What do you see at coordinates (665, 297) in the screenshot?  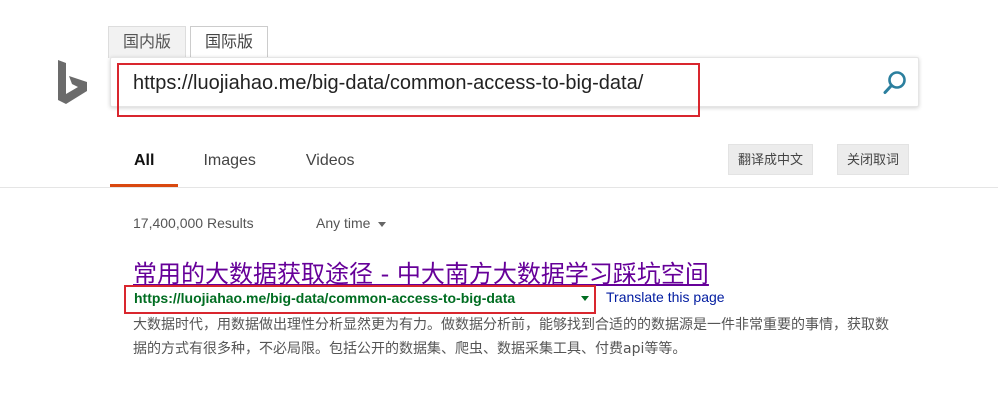 I see `translate-page-link: Translate this page` at bounding box center [665, 297].